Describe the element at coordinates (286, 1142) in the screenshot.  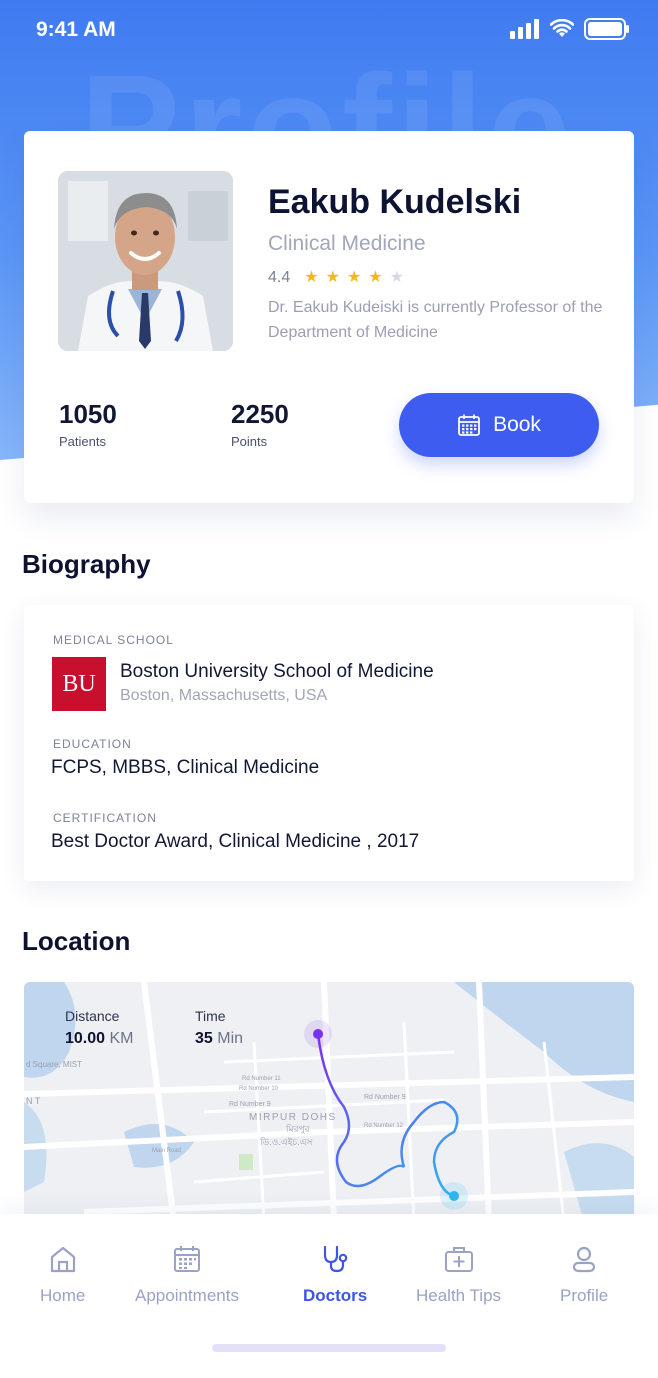
I see `map-label-area-bn2: ডি.ও.এইচ.এস` at that location.